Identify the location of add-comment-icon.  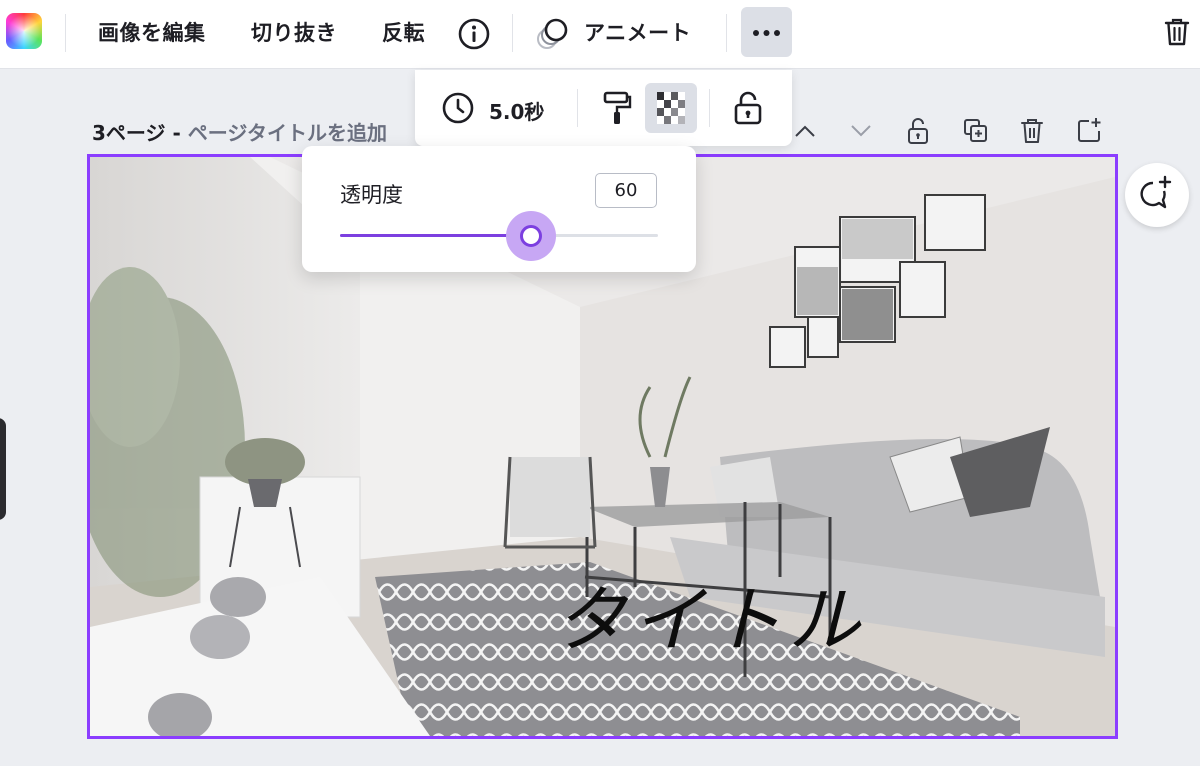
(1156, 192).